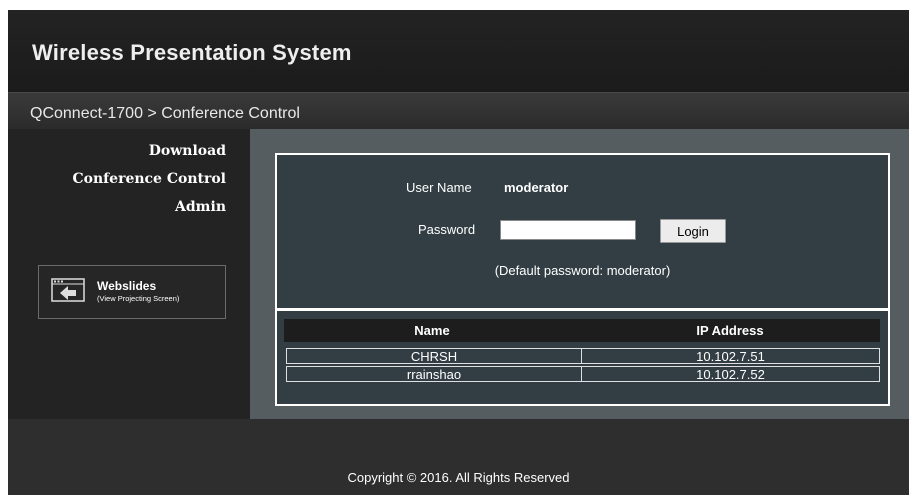 The height and width of the screenshot is (495, 909). What do you see at coordinates (165, 113) in the screenshot?
I see `breadcrumb: QConnect-1700 > Conference Control` at bounding box center [165, 113].